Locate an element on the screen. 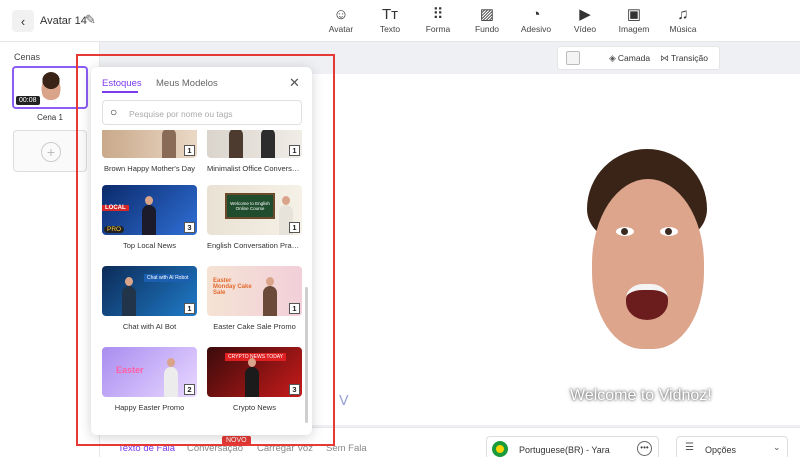 This screenshot has height=457, width=800. template-thumbnail: CRYPTO NEWS TODAY 3 is located at coordinates (254, 372).